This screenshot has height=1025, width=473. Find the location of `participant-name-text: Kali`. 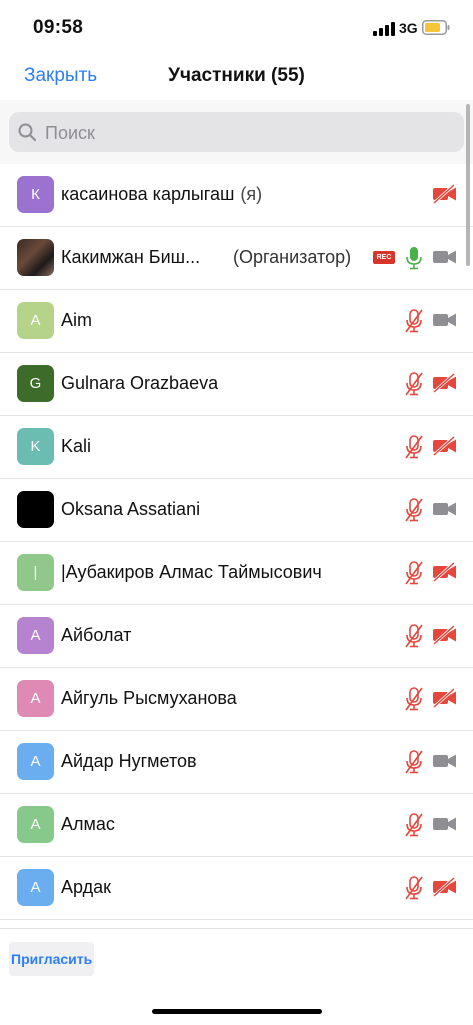

participant-name-text: Kali is located at coordinates (76, 446).